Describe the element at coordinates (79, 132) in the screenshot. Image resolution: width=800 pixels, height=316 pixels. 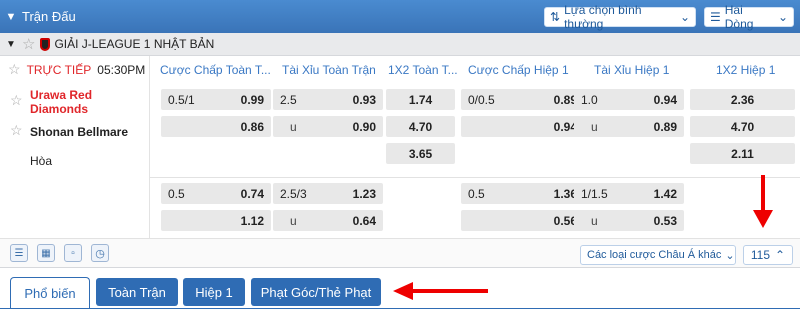
I see `away-team: Shonan Bellmare` at that location.